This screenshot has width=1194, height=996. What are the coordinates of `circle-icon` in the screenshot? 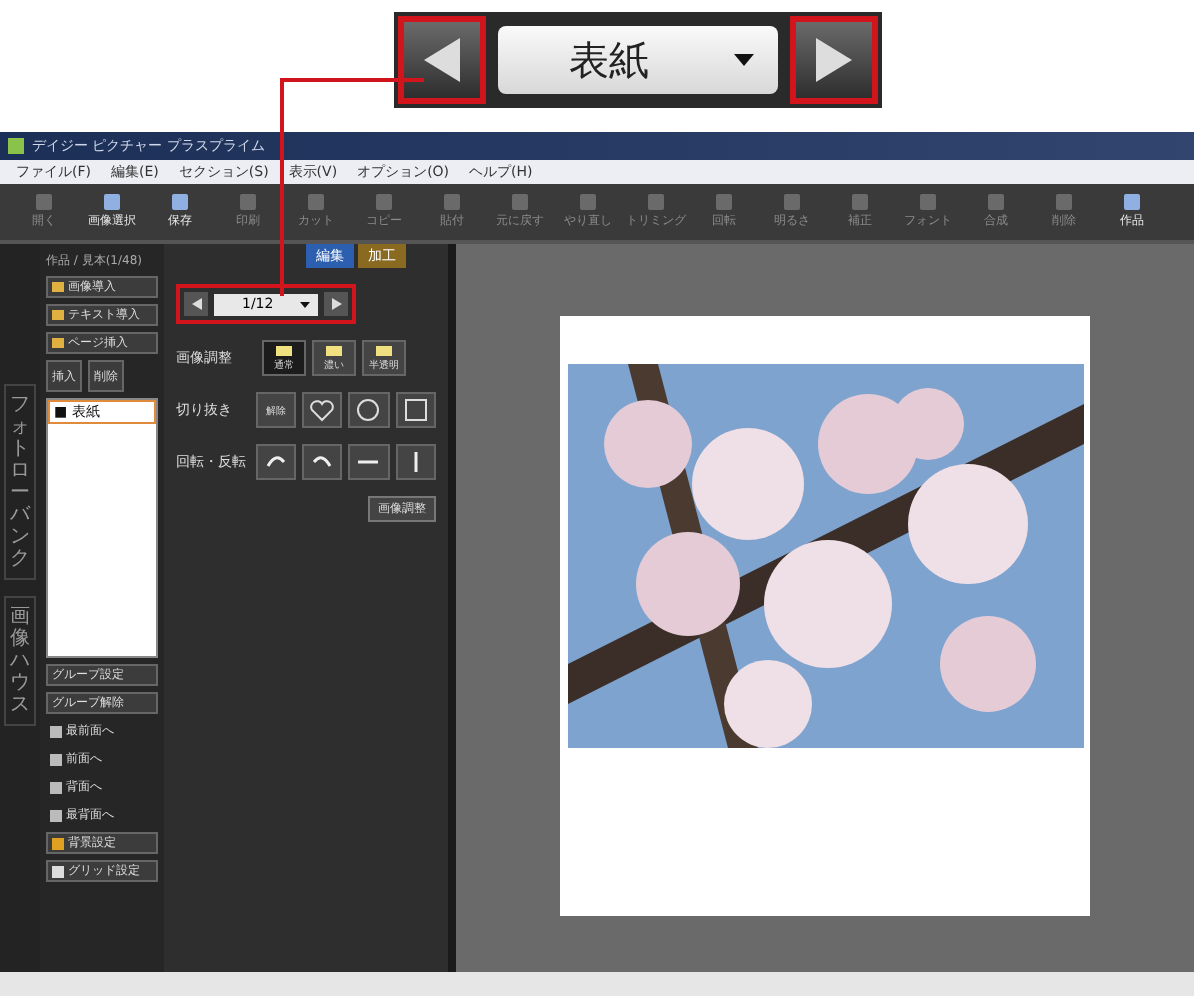 It's located at (368, 410).